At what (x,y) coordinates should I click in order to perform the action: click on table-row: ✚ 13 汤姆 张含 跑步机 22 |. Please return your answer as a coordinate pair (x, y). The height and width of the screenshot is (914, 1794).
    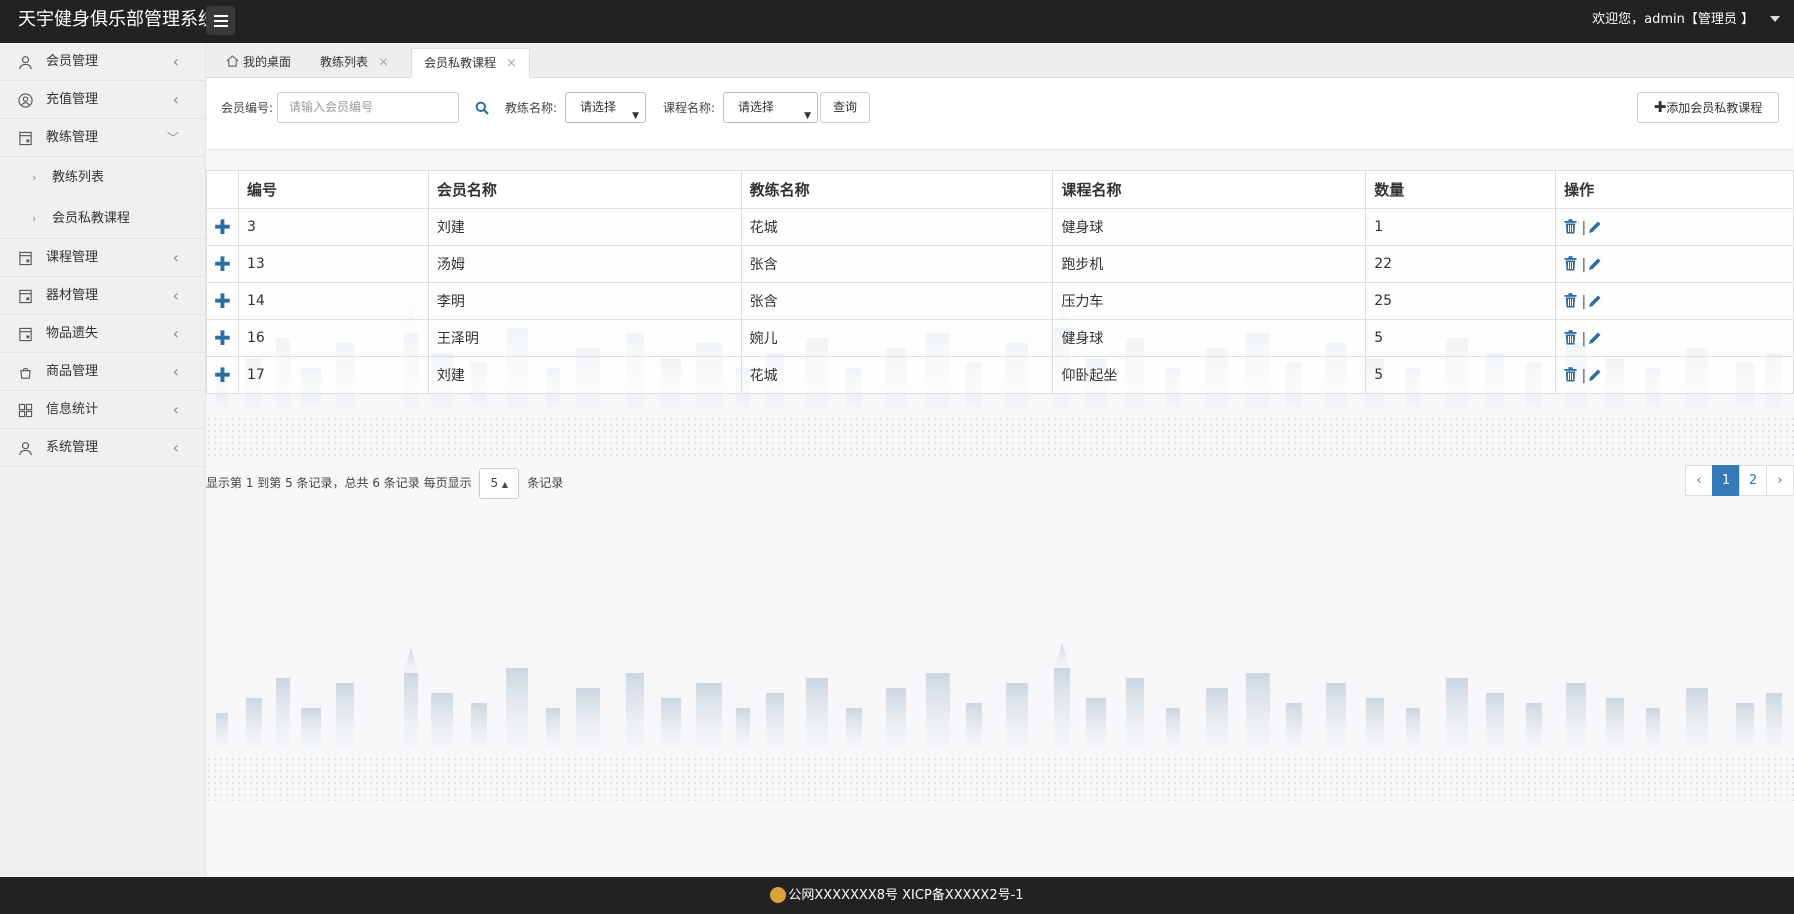
    Looking at the image, I should click on (1000, 264).